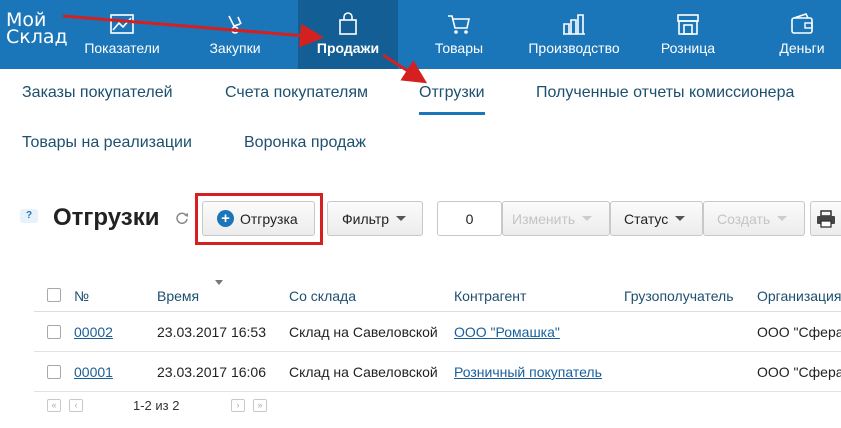  What do you see at coordinates (54, 405) in the screenshot?
I see `first-page-button: «` at bounding box center [54, 405].